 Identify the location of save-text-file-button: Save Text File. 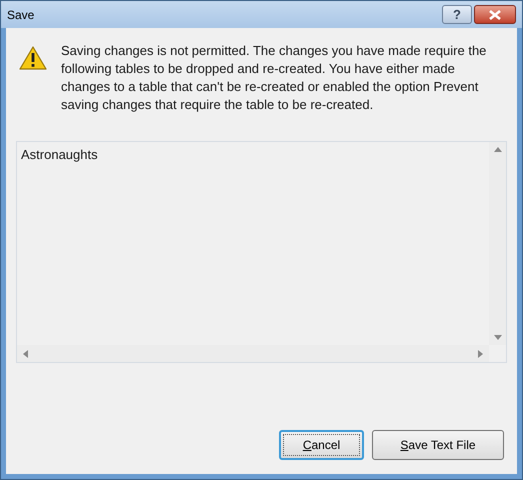
(438, 445).